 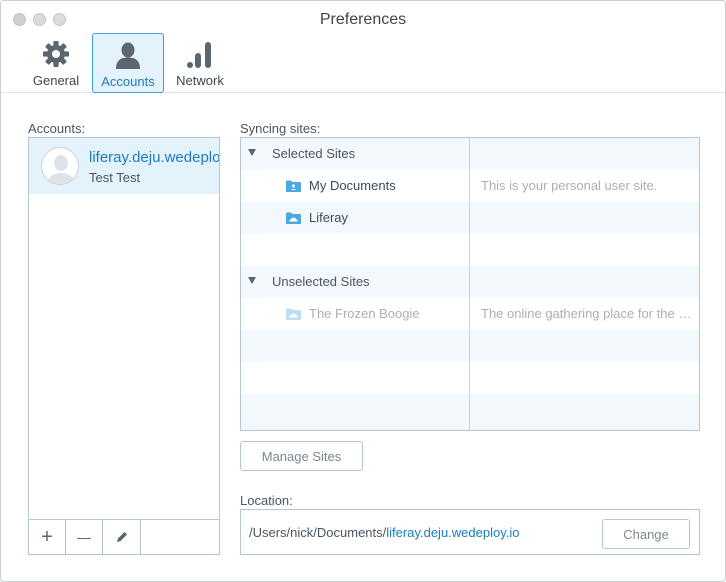 I want to click on account-user: Test Test, so click(x=115, y=177).